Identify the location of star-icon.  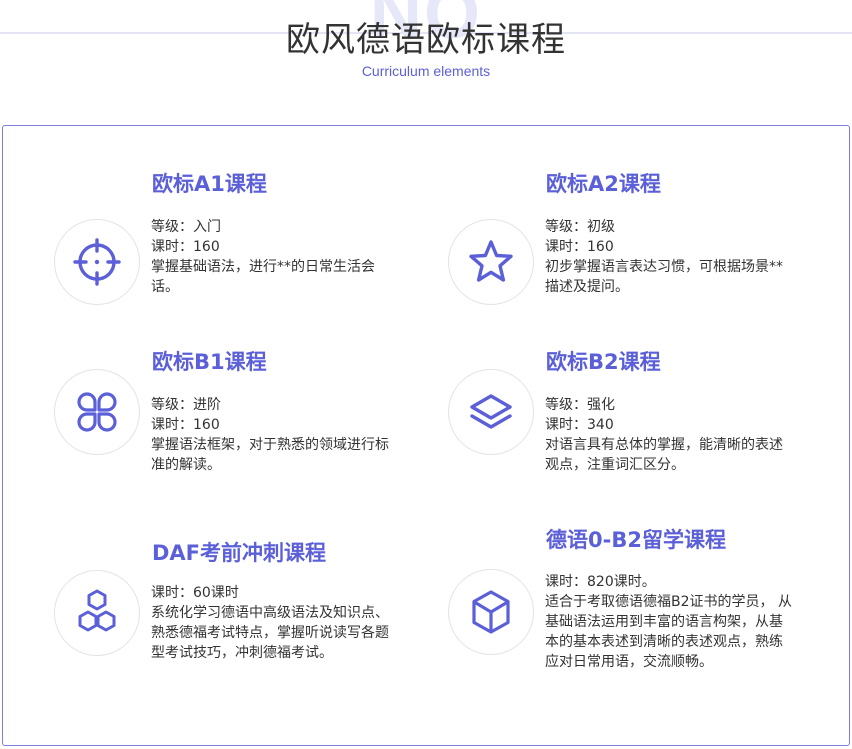
(491, 262).